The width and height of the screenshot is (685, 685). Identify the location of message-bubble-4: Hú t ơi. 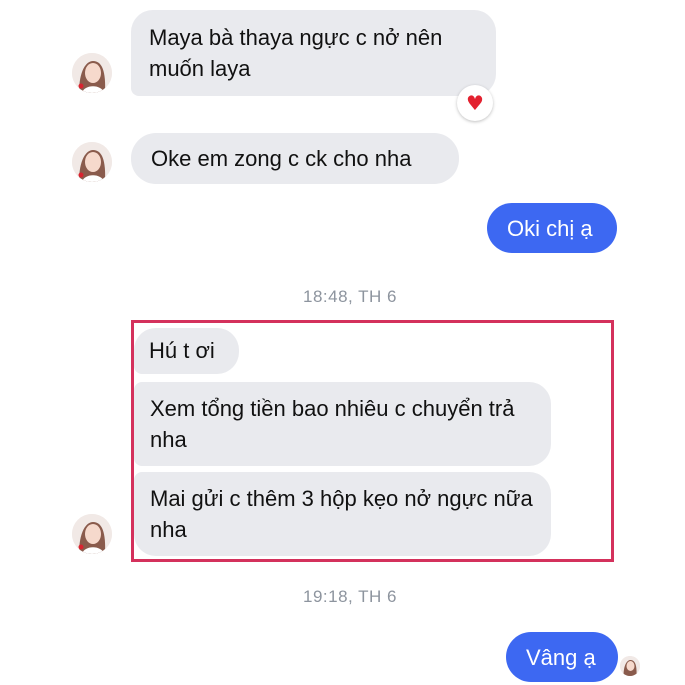
(186, 351).